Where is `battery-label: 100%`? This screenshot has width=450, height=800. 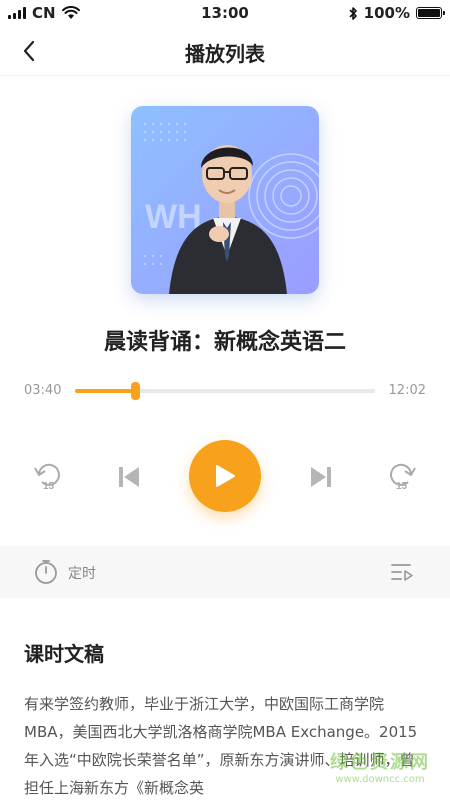
battery-label: 100% is located at coordinates (386, 13).